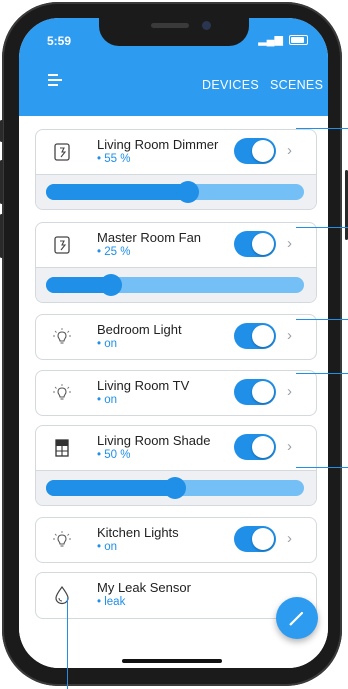 The width and height of the screenshot is (348, 689). I want to click on window-shade-icon, so click(62, 448).